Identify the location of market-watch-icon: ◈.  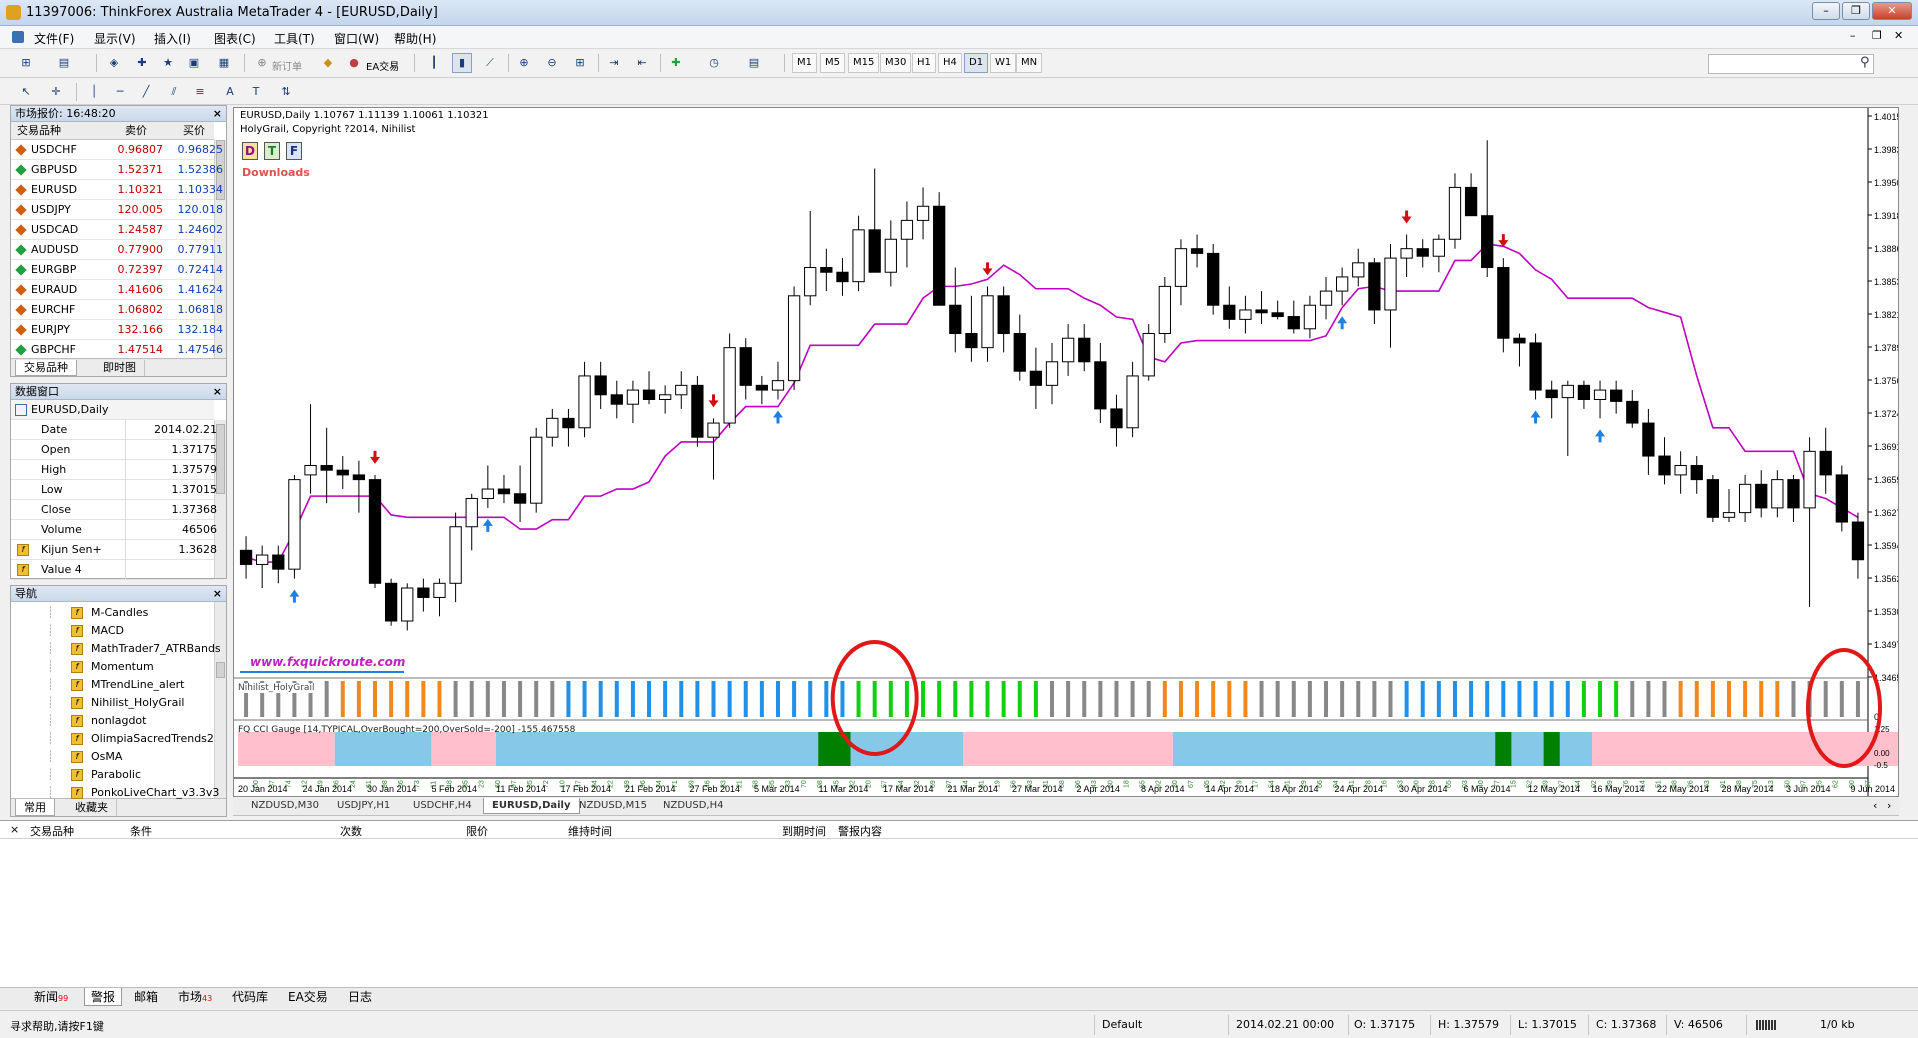
(114, 63).